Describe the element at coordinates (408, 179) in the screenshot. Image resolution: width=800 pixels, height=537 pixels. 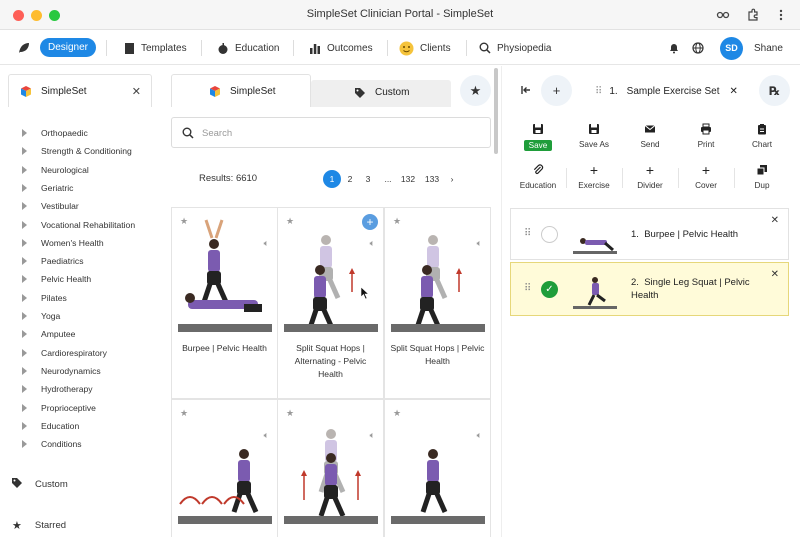
I see `page-button: 132` at that location.